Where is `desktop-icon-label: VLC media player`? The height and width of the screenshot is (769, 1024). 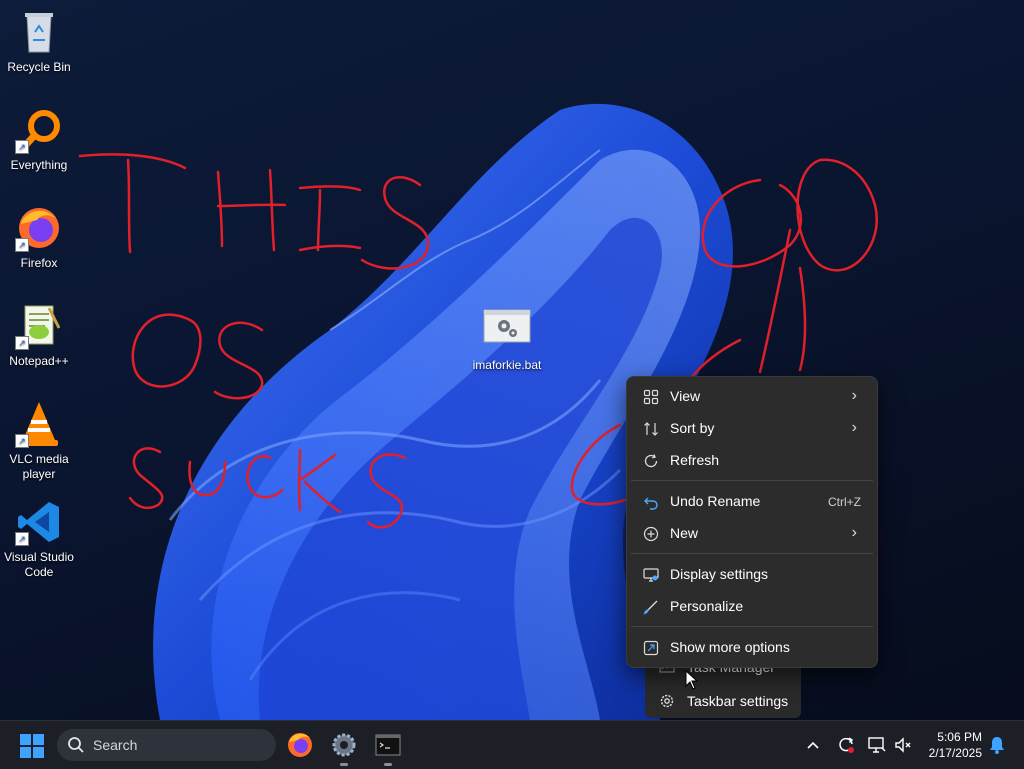
desktop-icon-label: VLC media player is located at coordinates (39, 466).